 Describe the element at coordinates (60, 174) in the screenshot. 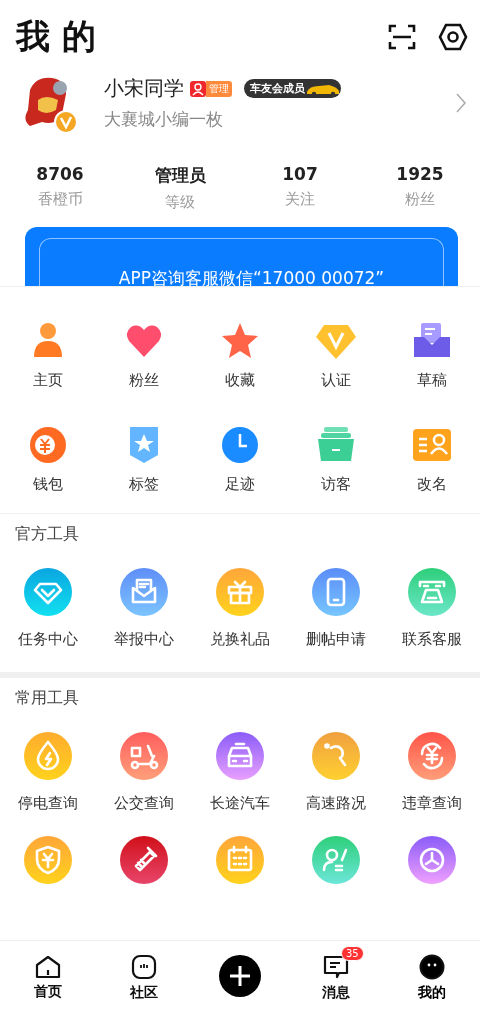

I see `stat-value: 8706` at that location.